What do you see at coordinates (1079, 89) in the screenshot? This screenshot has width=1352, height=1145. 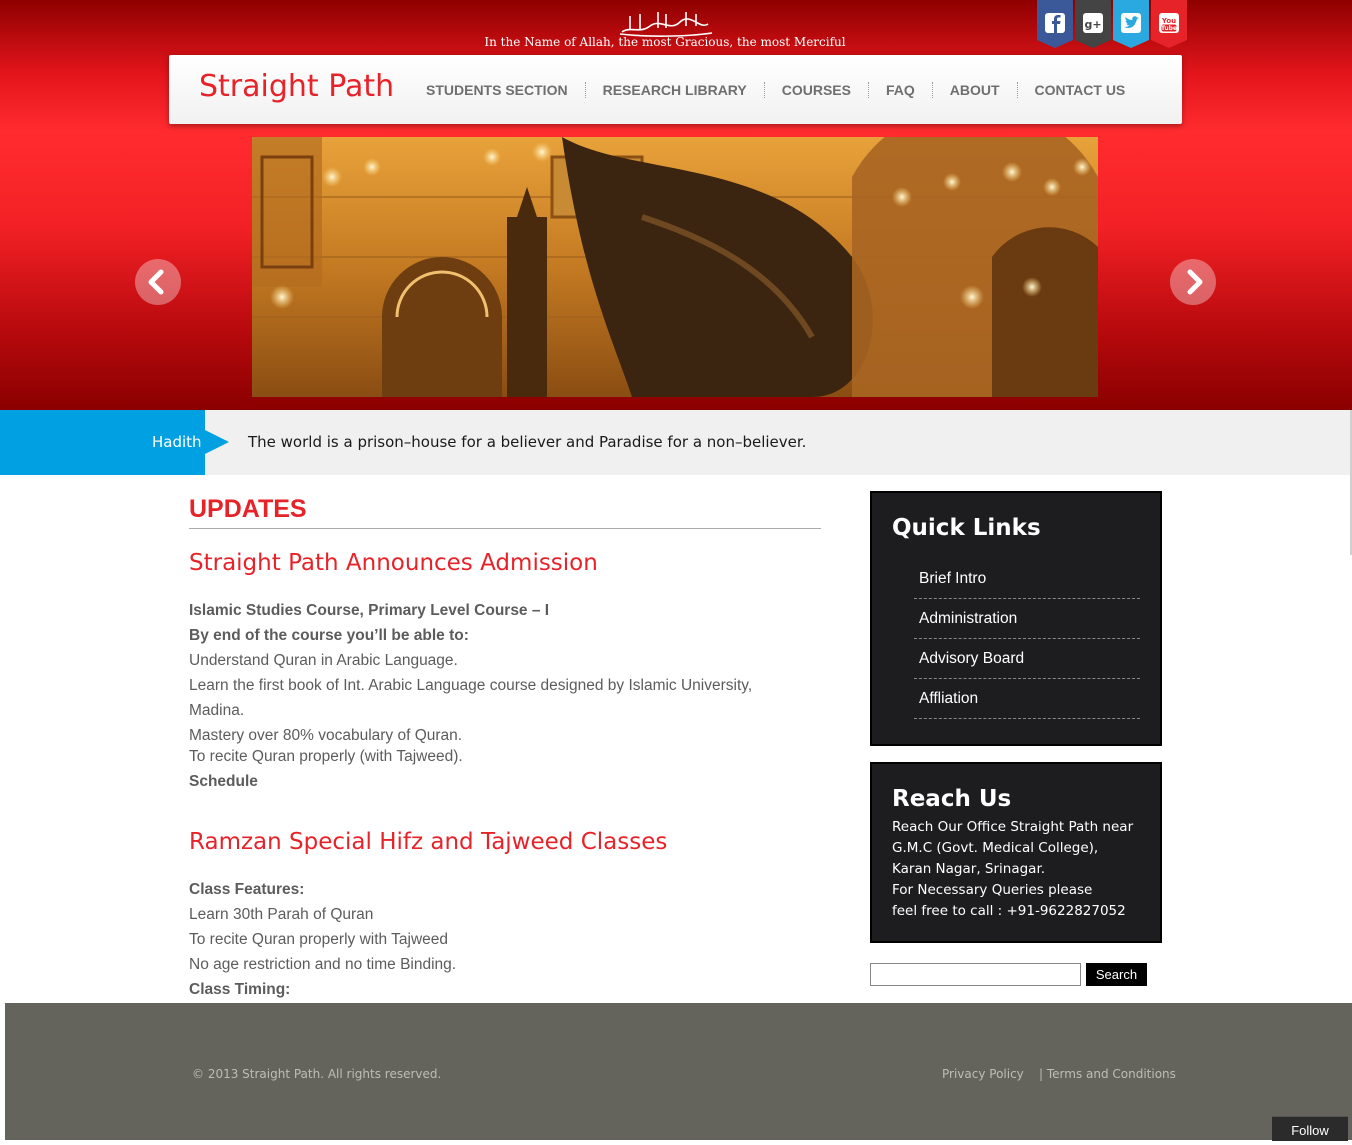 I see `nav-contact-us: CONTACT US` at bounding box center [1079, 89].